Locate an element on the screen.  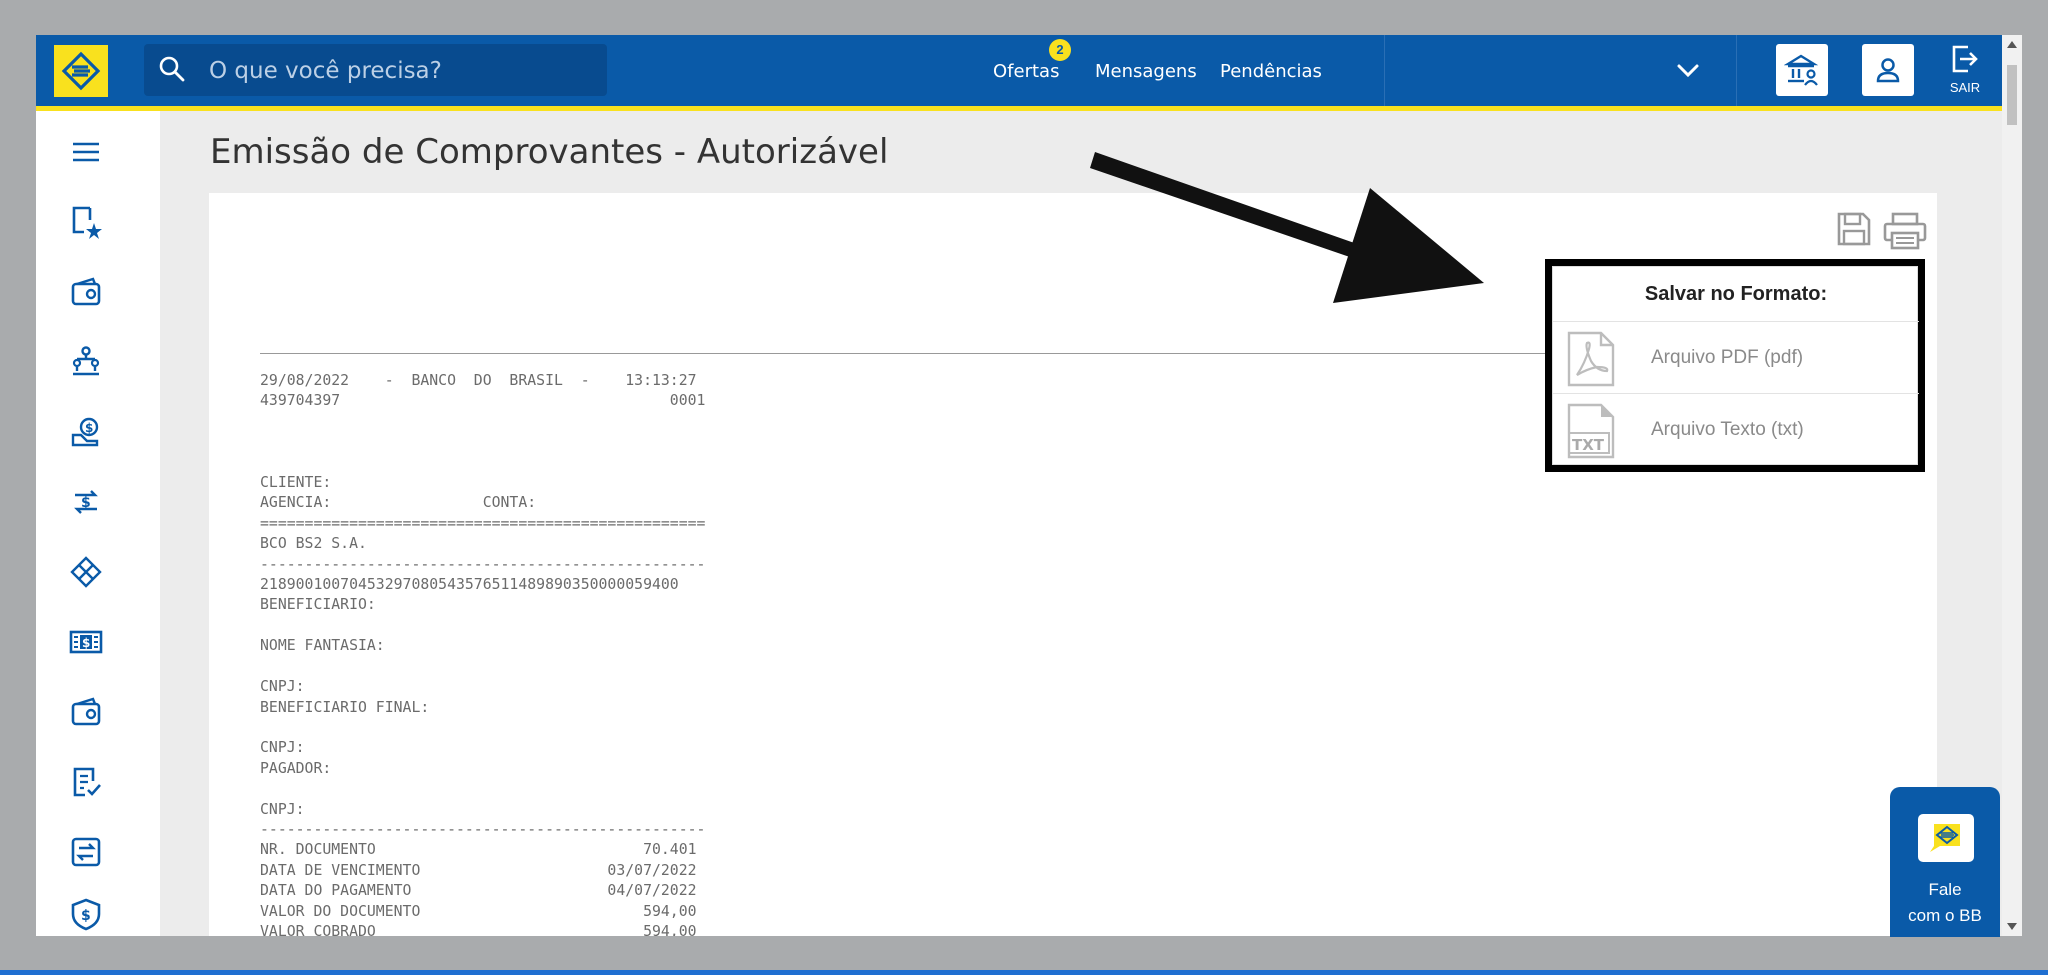
sidebar-item-favorites is located at coordinates (86, 222).